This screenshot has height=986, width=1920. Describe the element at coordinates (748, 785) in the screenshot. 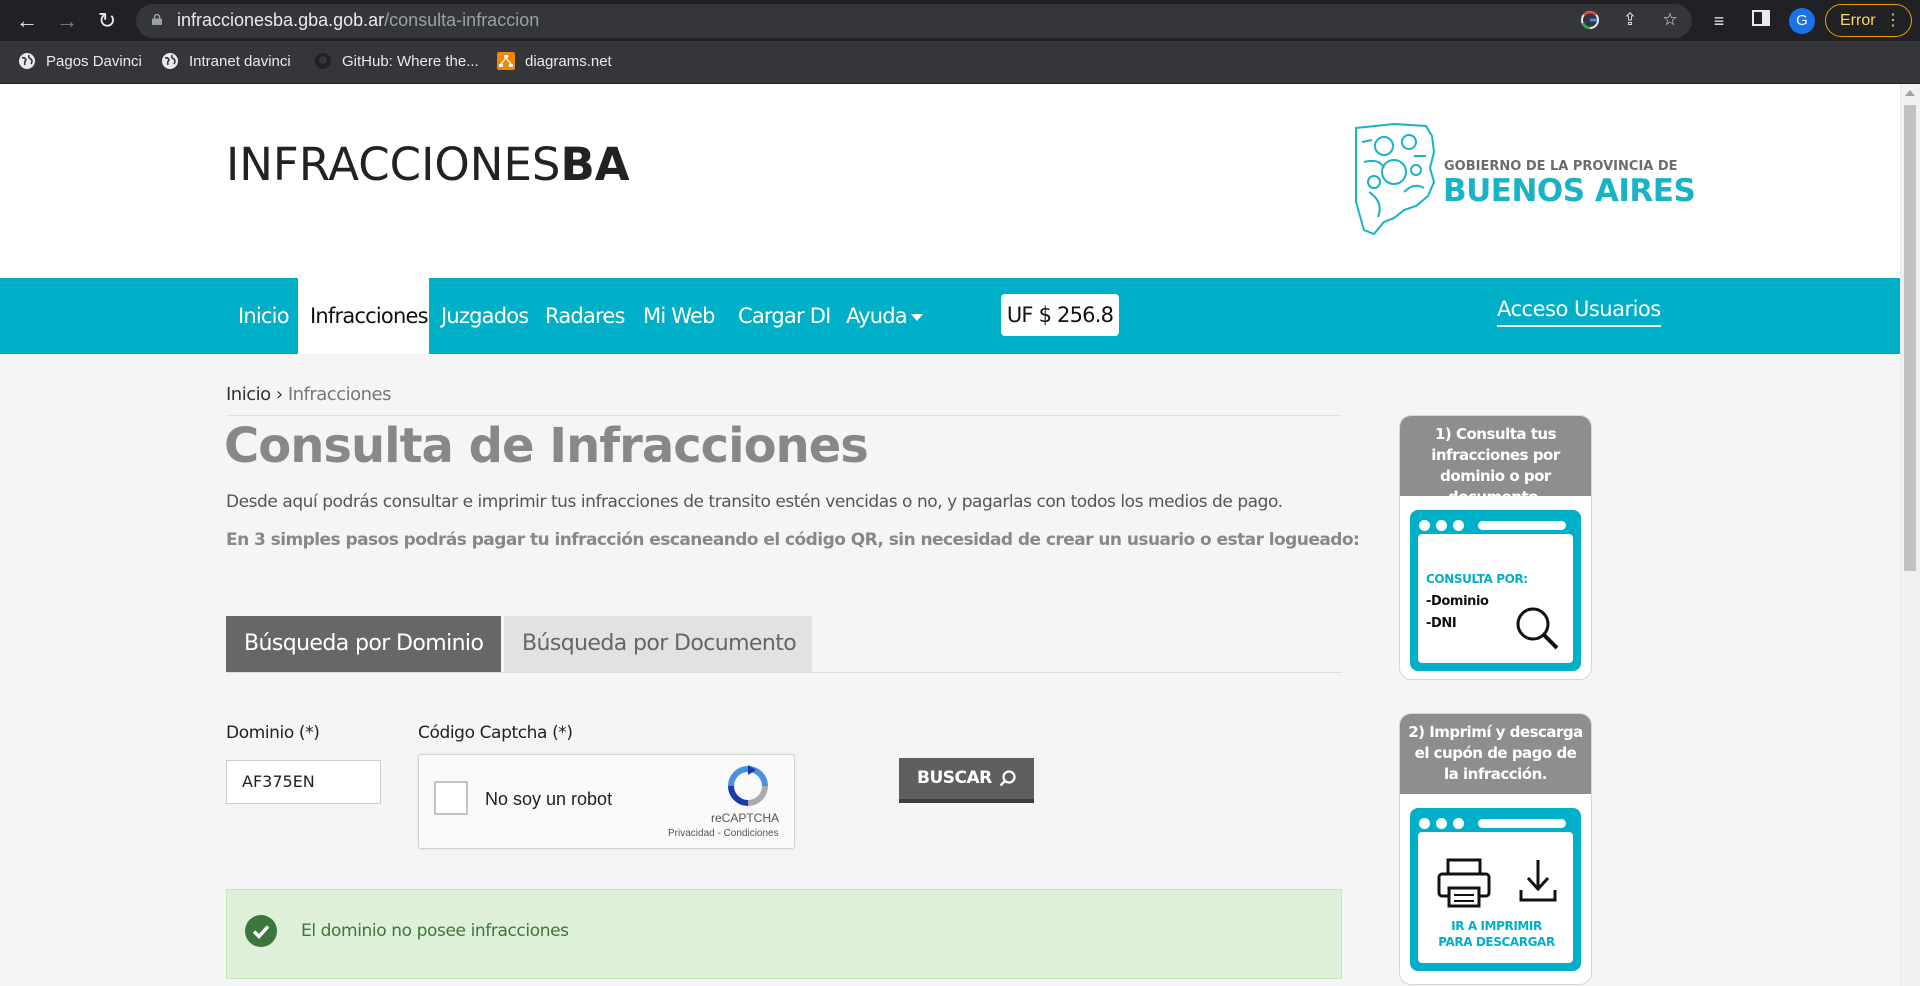

I see `recaptcha-icon` at that location.